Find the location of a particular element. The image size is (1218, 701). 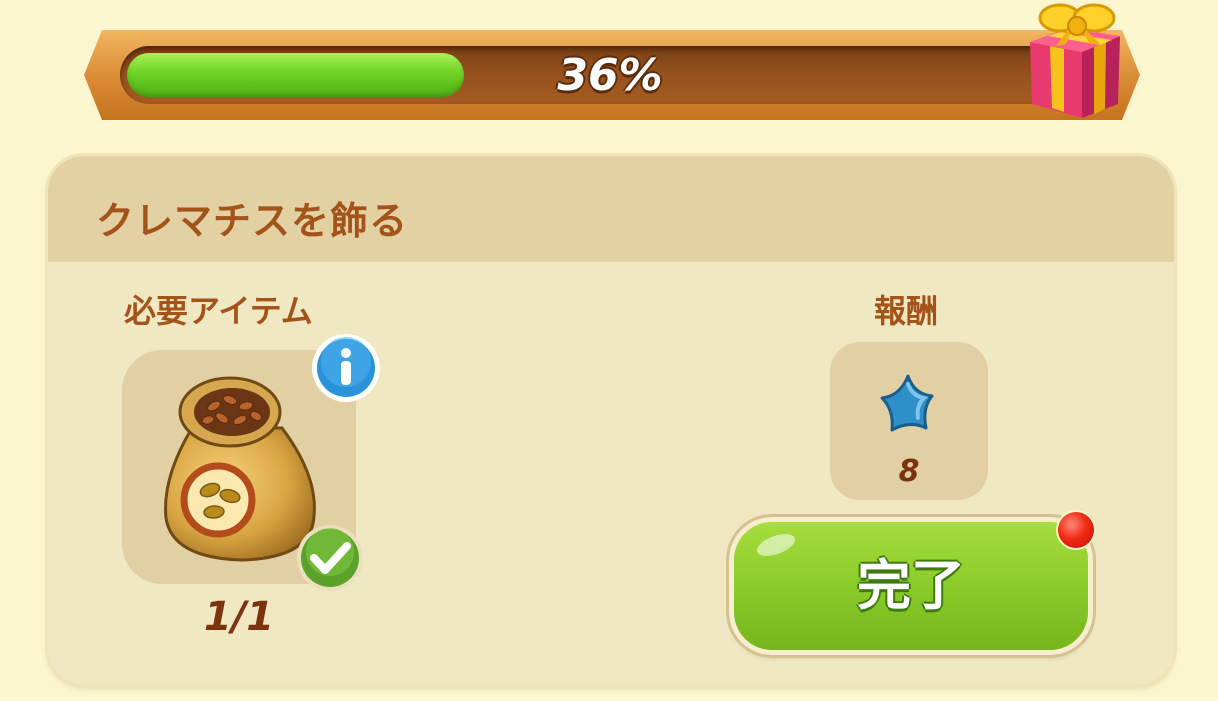

reward-label: 報酬 is located at coordinates (906, 311).